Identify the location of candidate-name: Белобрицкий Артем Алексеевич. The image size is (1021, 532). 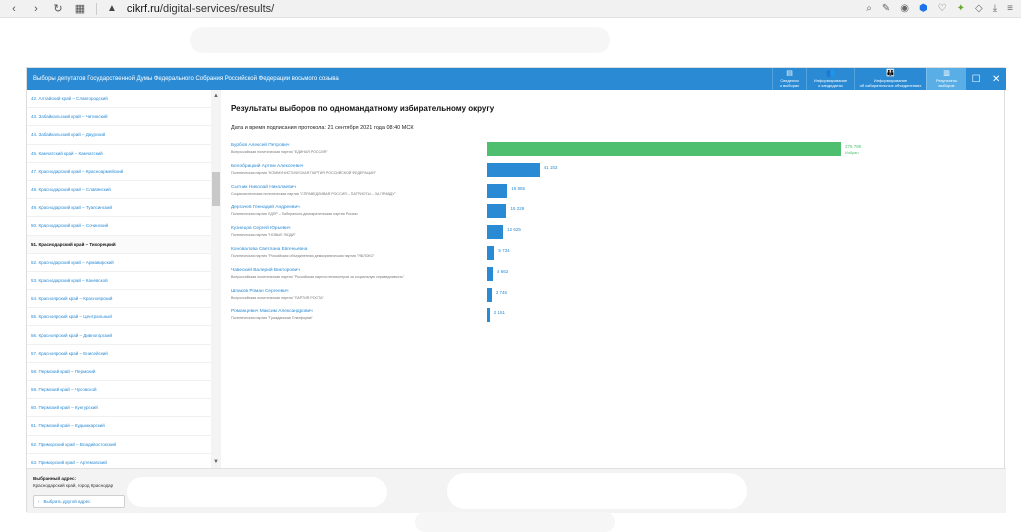
(267, 166).